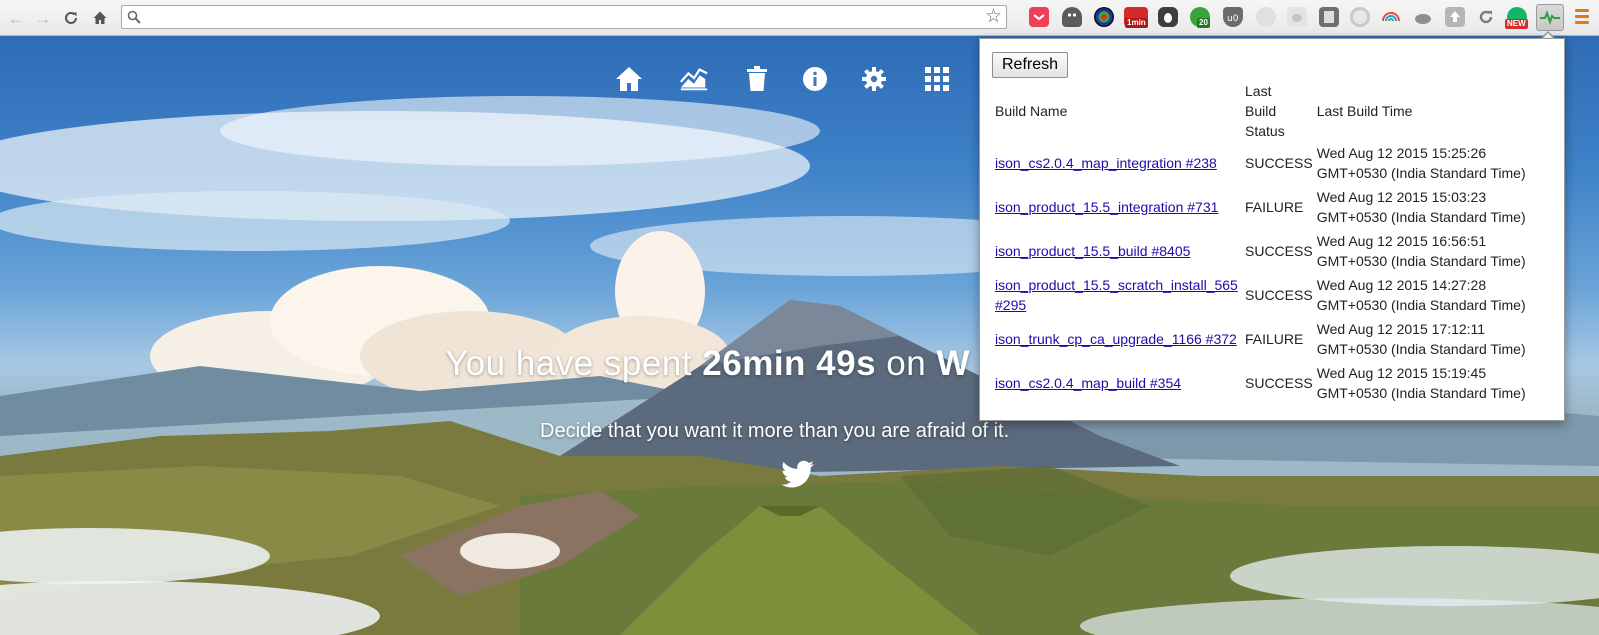  I want to click on gear-icon, so click(874, 79).